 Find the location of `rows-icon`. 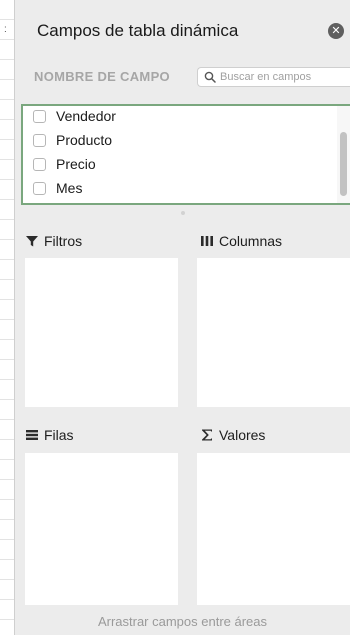

rows-icon is located at coordinates (32, 435).